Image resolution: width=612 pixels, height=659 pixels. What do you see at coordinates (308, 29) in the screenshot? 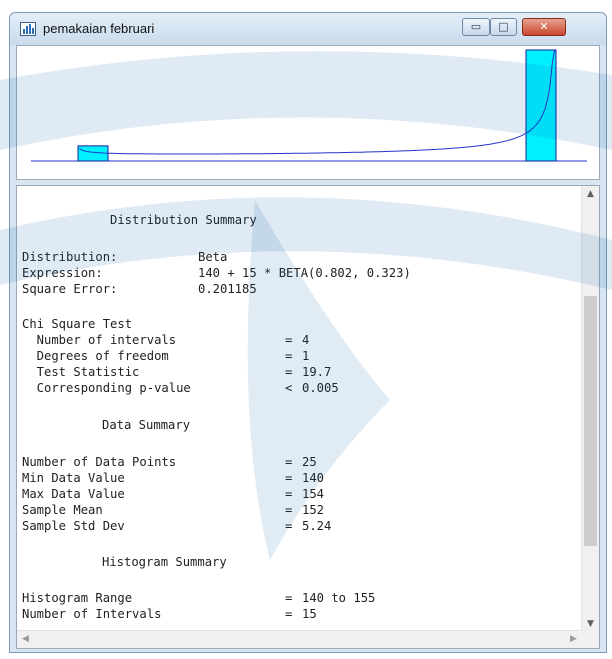
I see `title-bar: pemakaian februari ▭ □ ✕` at bounding box center [308, 29].